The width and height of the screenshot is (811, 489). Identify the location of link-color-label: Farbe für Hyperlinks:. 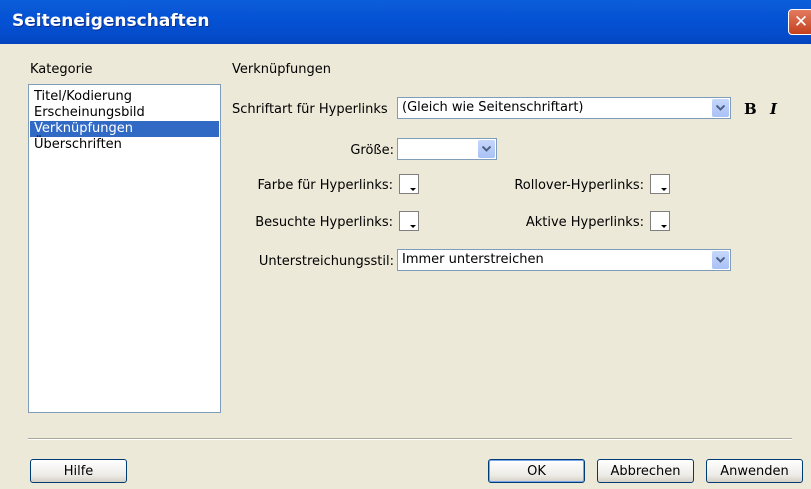
(325, 185).